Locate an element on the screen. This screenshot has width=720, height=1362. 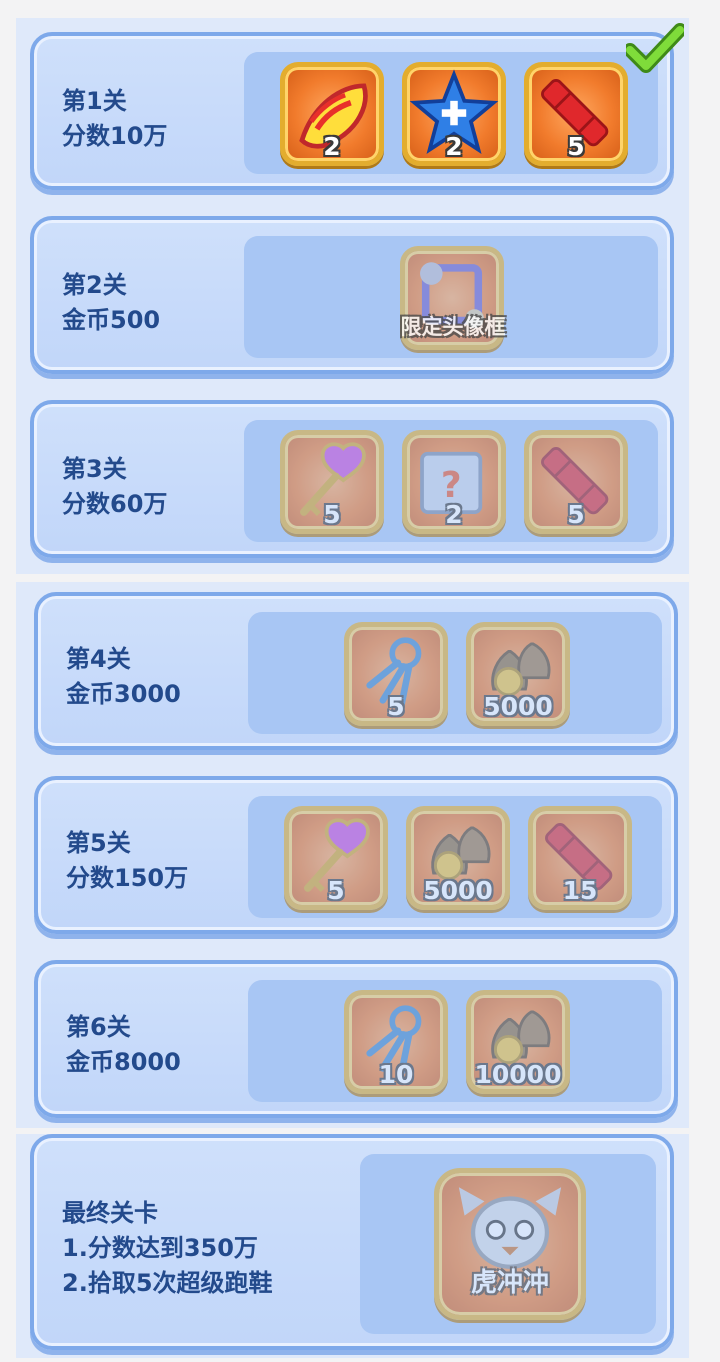
level-card-3: 第3关 分数60万 5 ? 2 5 is located at coordinates (352, 479).